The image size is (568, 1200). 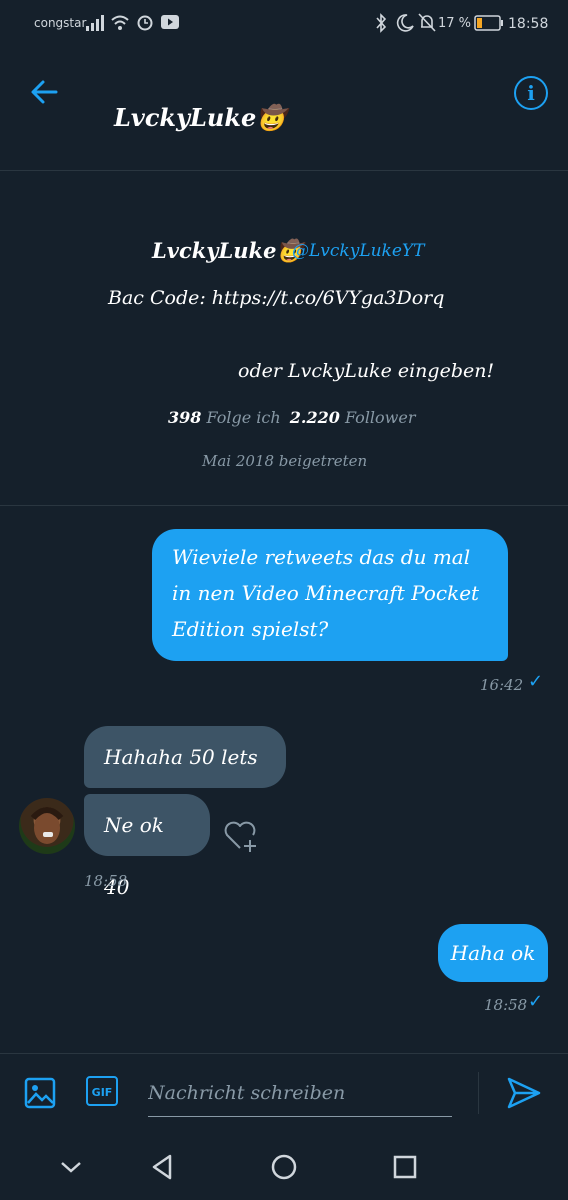 I want to click on profile-name: LvckyLuke🤠, so click(x=227, y=251).